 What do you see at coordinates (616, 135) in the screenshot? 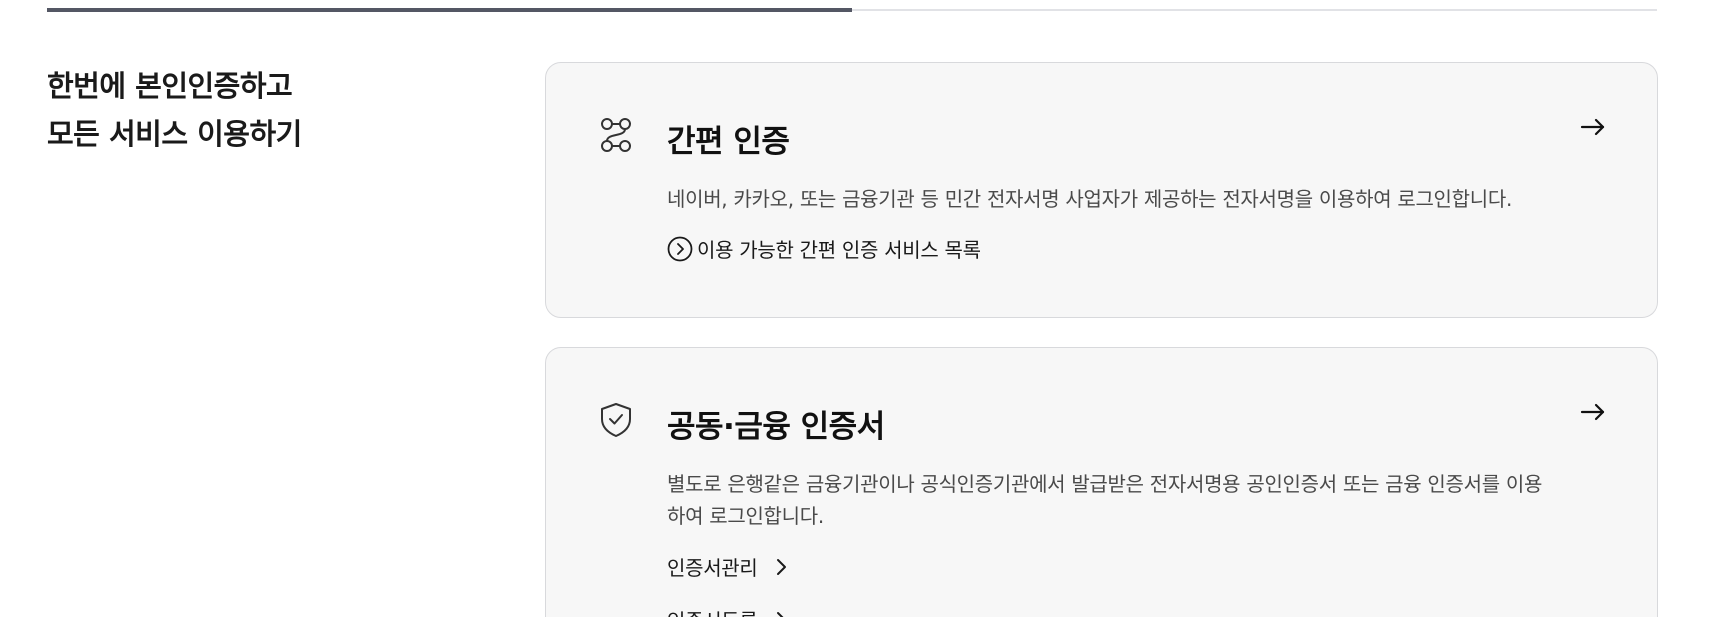
I see `route-nodes-icon` at bounding box center [616, 135].